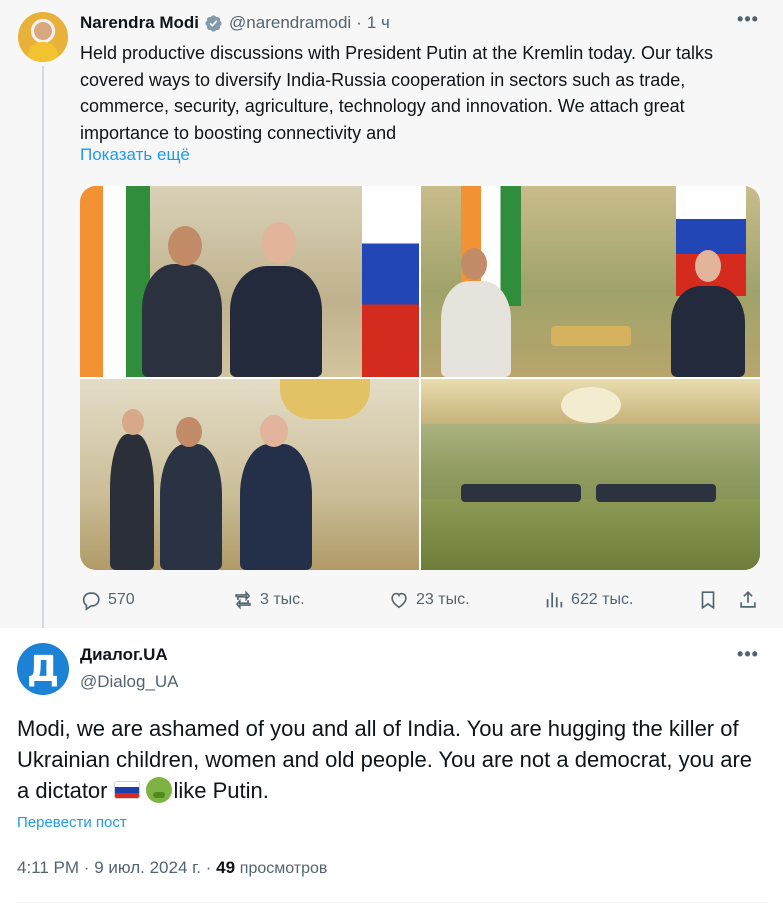 The image size is (783, 905). I want to click on heart-icon, so click(399, 600).